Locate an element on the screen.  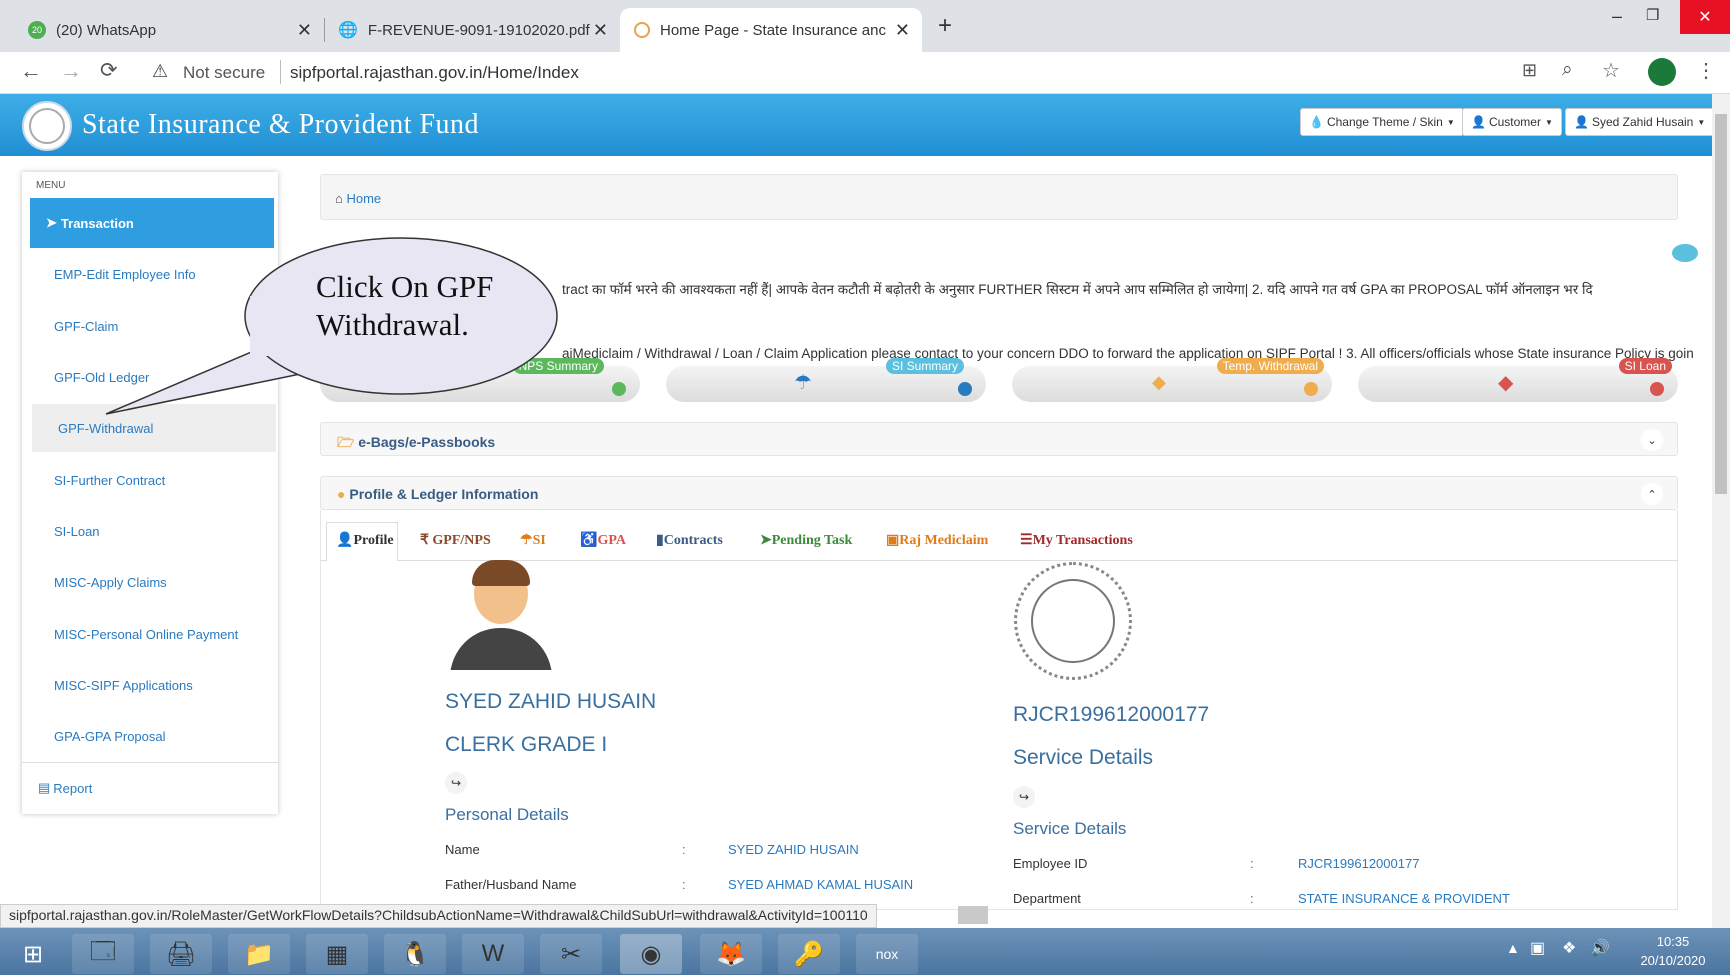
refresh-icon is located at coordinates (1685, 253).